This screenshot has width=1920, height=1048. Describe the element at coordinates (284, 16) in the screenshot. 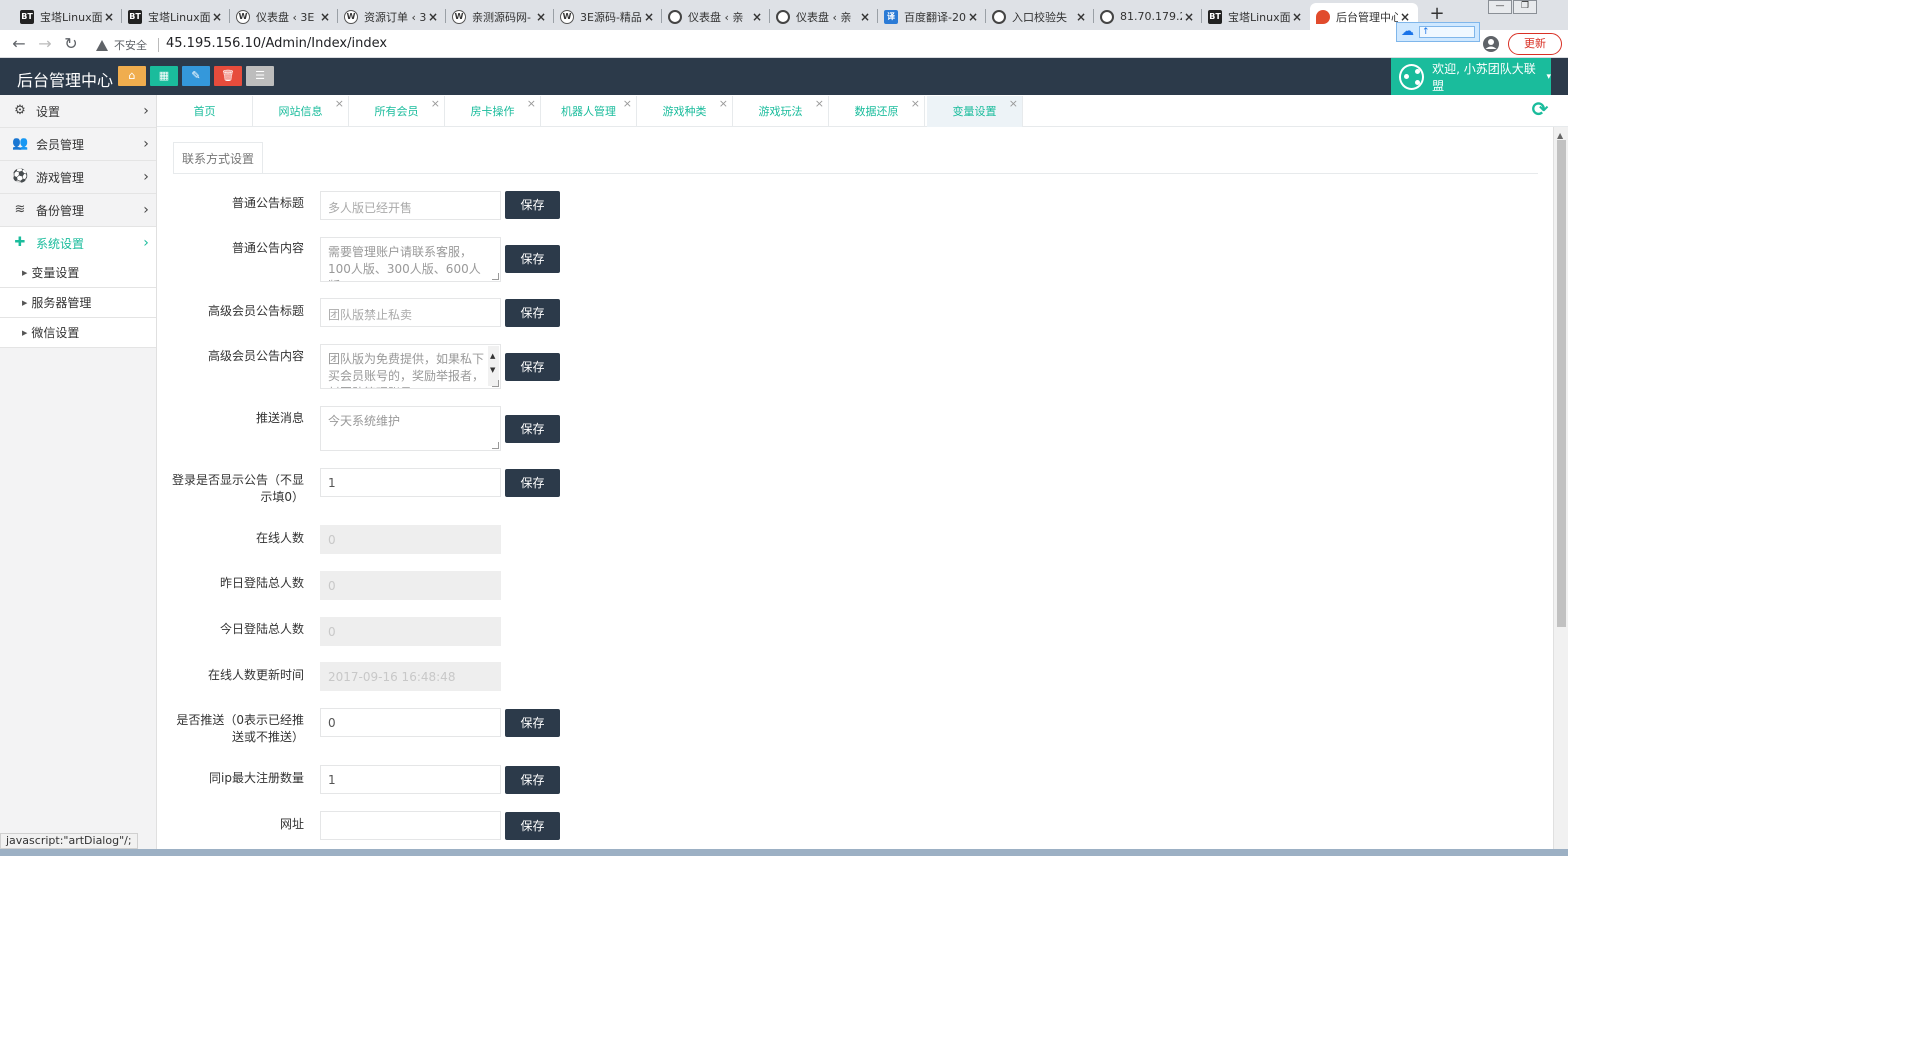

I see `browser-tab: W 仪表盘 ‹ 3E ×` at that location.